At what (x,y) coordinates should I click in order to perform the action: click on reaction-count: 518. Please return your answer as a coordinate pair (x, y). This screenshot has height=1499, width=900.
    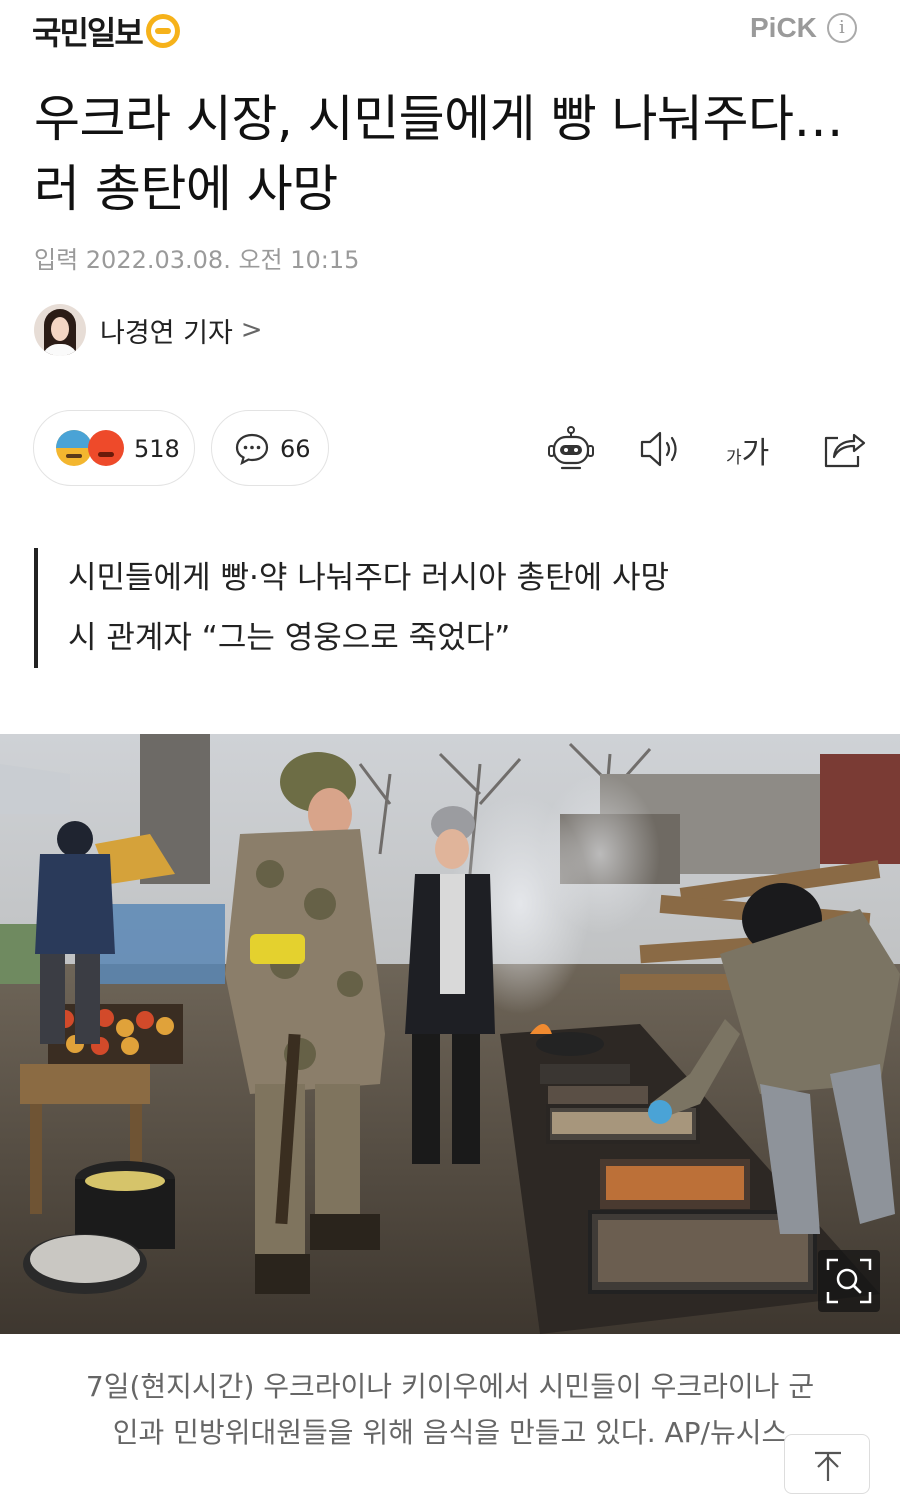
    Looking at the image, I should click on (157, 449).